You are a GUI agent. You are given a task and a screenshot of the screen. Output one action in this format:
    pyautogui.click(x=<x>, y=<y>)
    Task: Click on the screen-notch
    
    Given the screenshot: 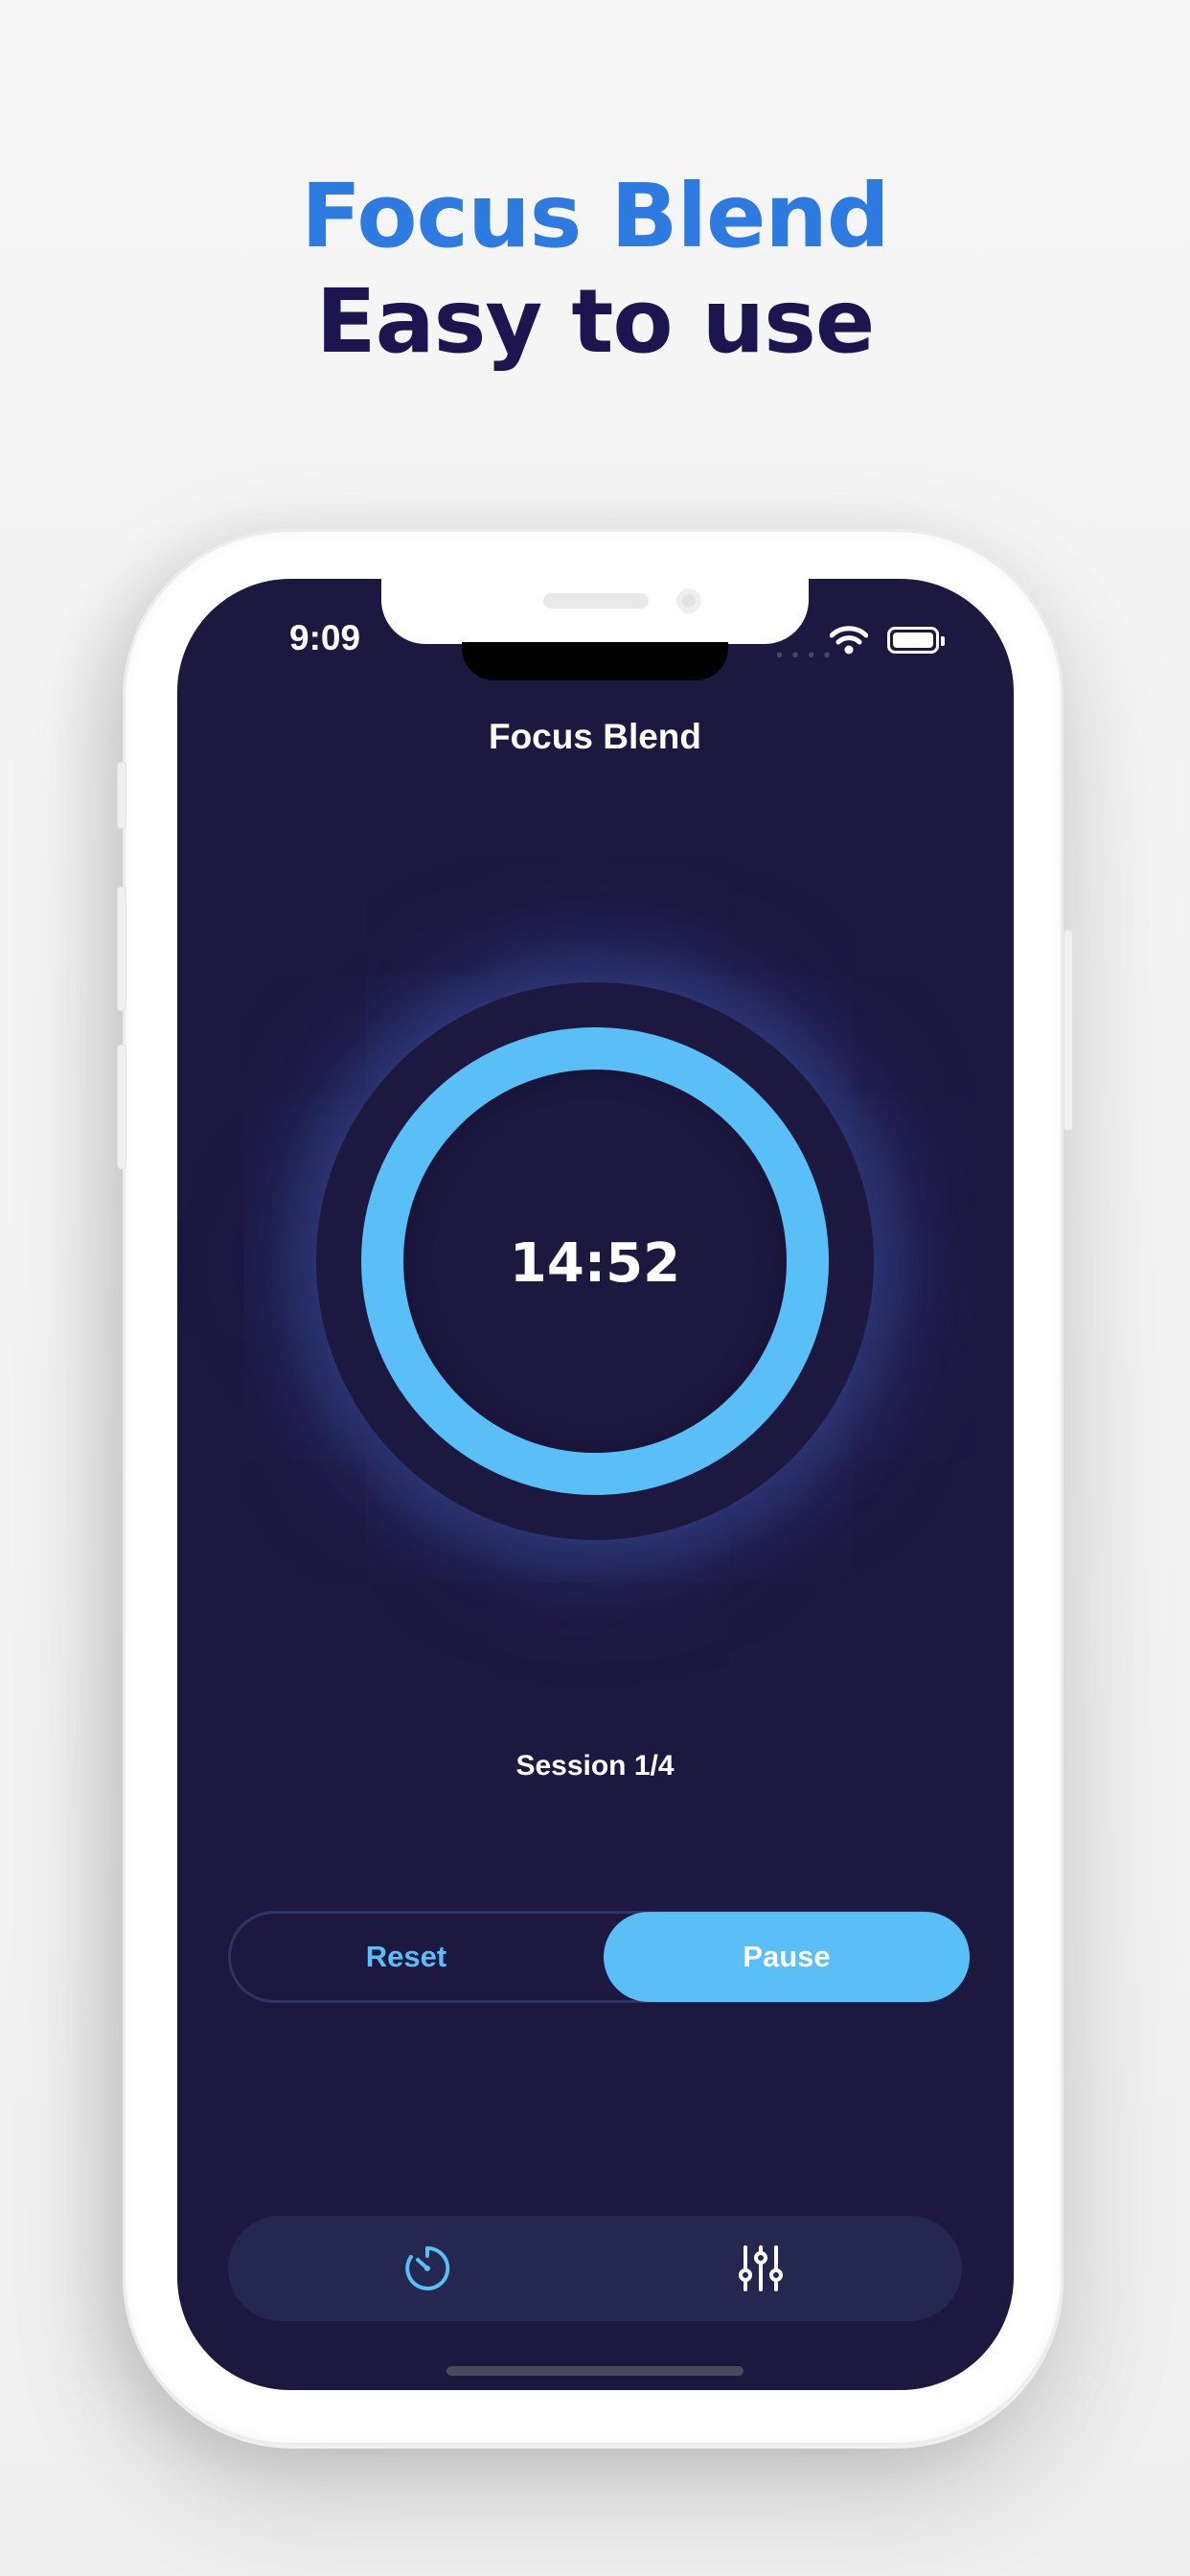 What is the action you would take?
    pyautogui.click(x=595, y=661)
    